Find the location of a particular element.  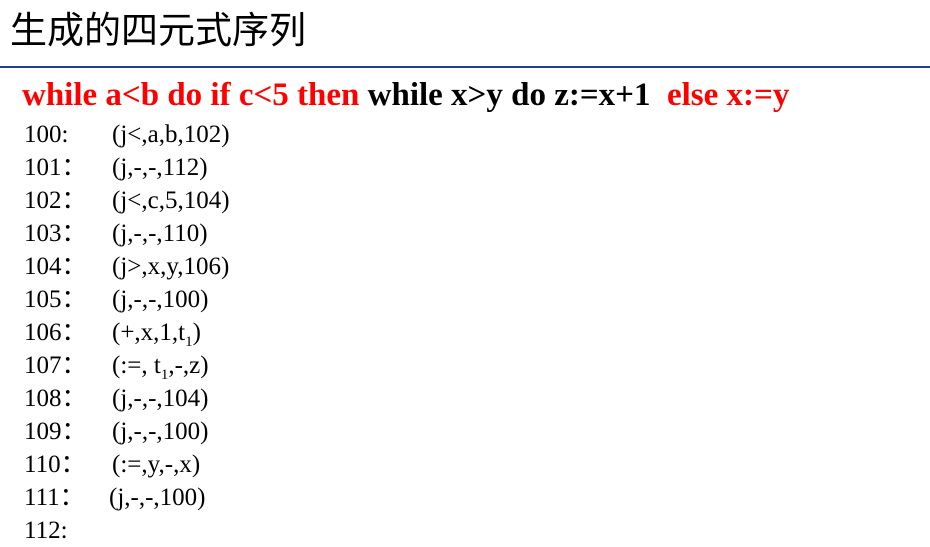

quadruple-address: 103： is located at coordinates (55, 233).